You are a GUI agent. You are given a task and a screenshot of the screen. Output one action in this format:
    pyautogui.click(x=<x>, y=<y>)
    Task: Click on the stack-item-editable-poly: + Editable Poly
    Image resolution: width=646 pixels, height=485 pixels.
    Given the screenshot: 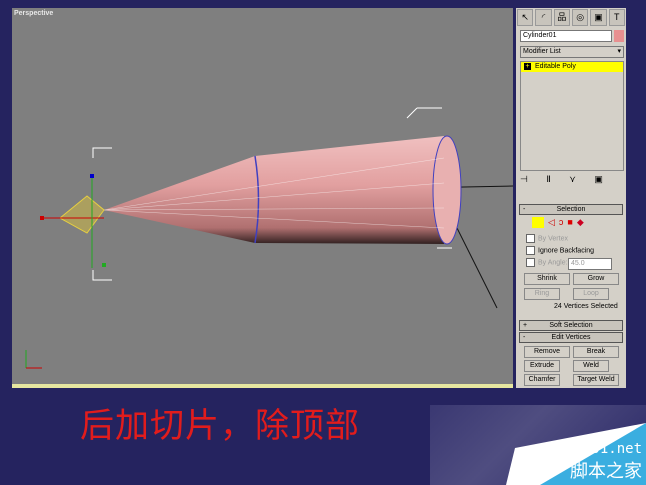 What is the action you would take?
    pyautogui.click(x=572, y=67)
    